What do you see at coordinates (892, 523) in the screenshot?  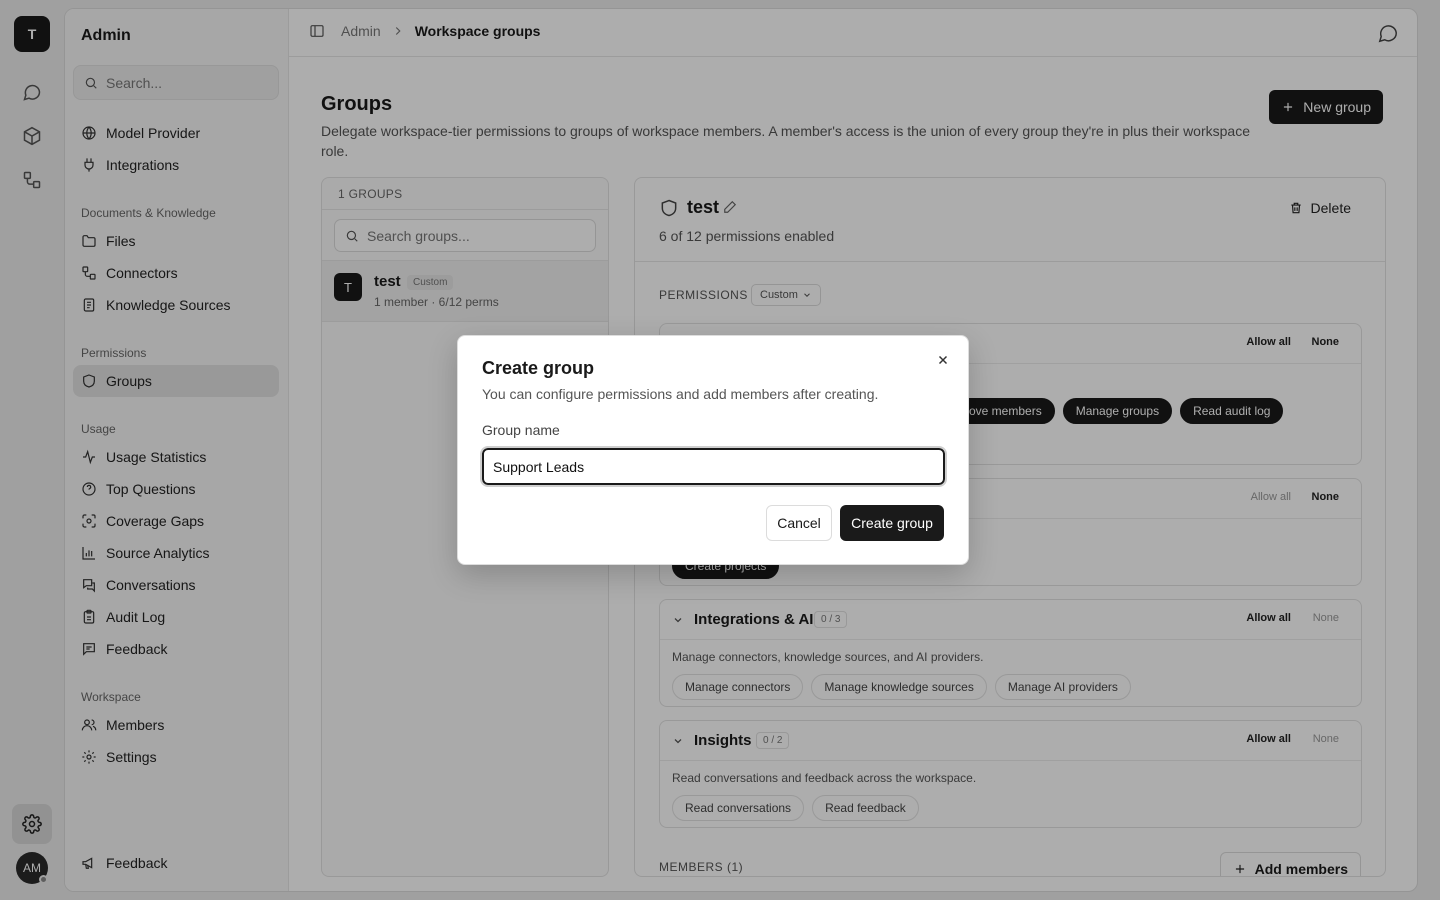 I see `create-group-button: Create group` at bounding box center [892, 523].